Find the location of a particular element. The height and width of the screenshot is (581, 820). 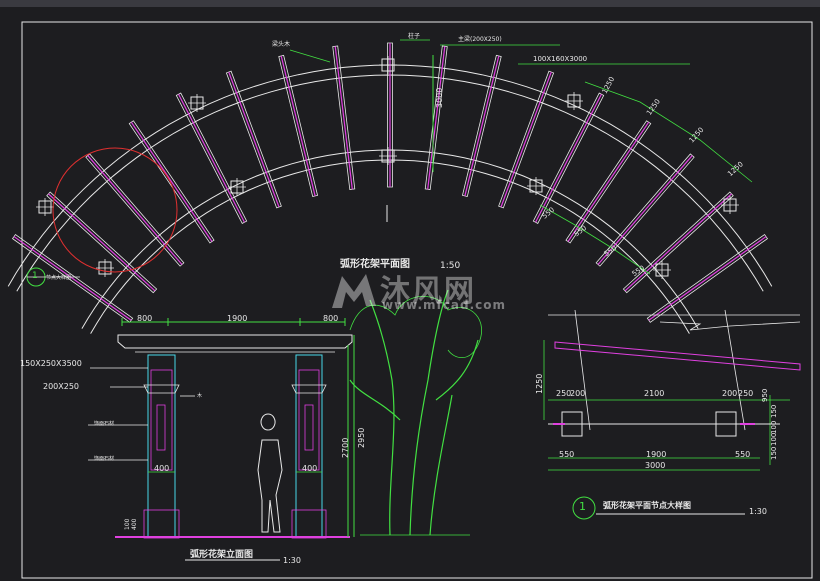

elev-tree is located at coordinates (414, 412).